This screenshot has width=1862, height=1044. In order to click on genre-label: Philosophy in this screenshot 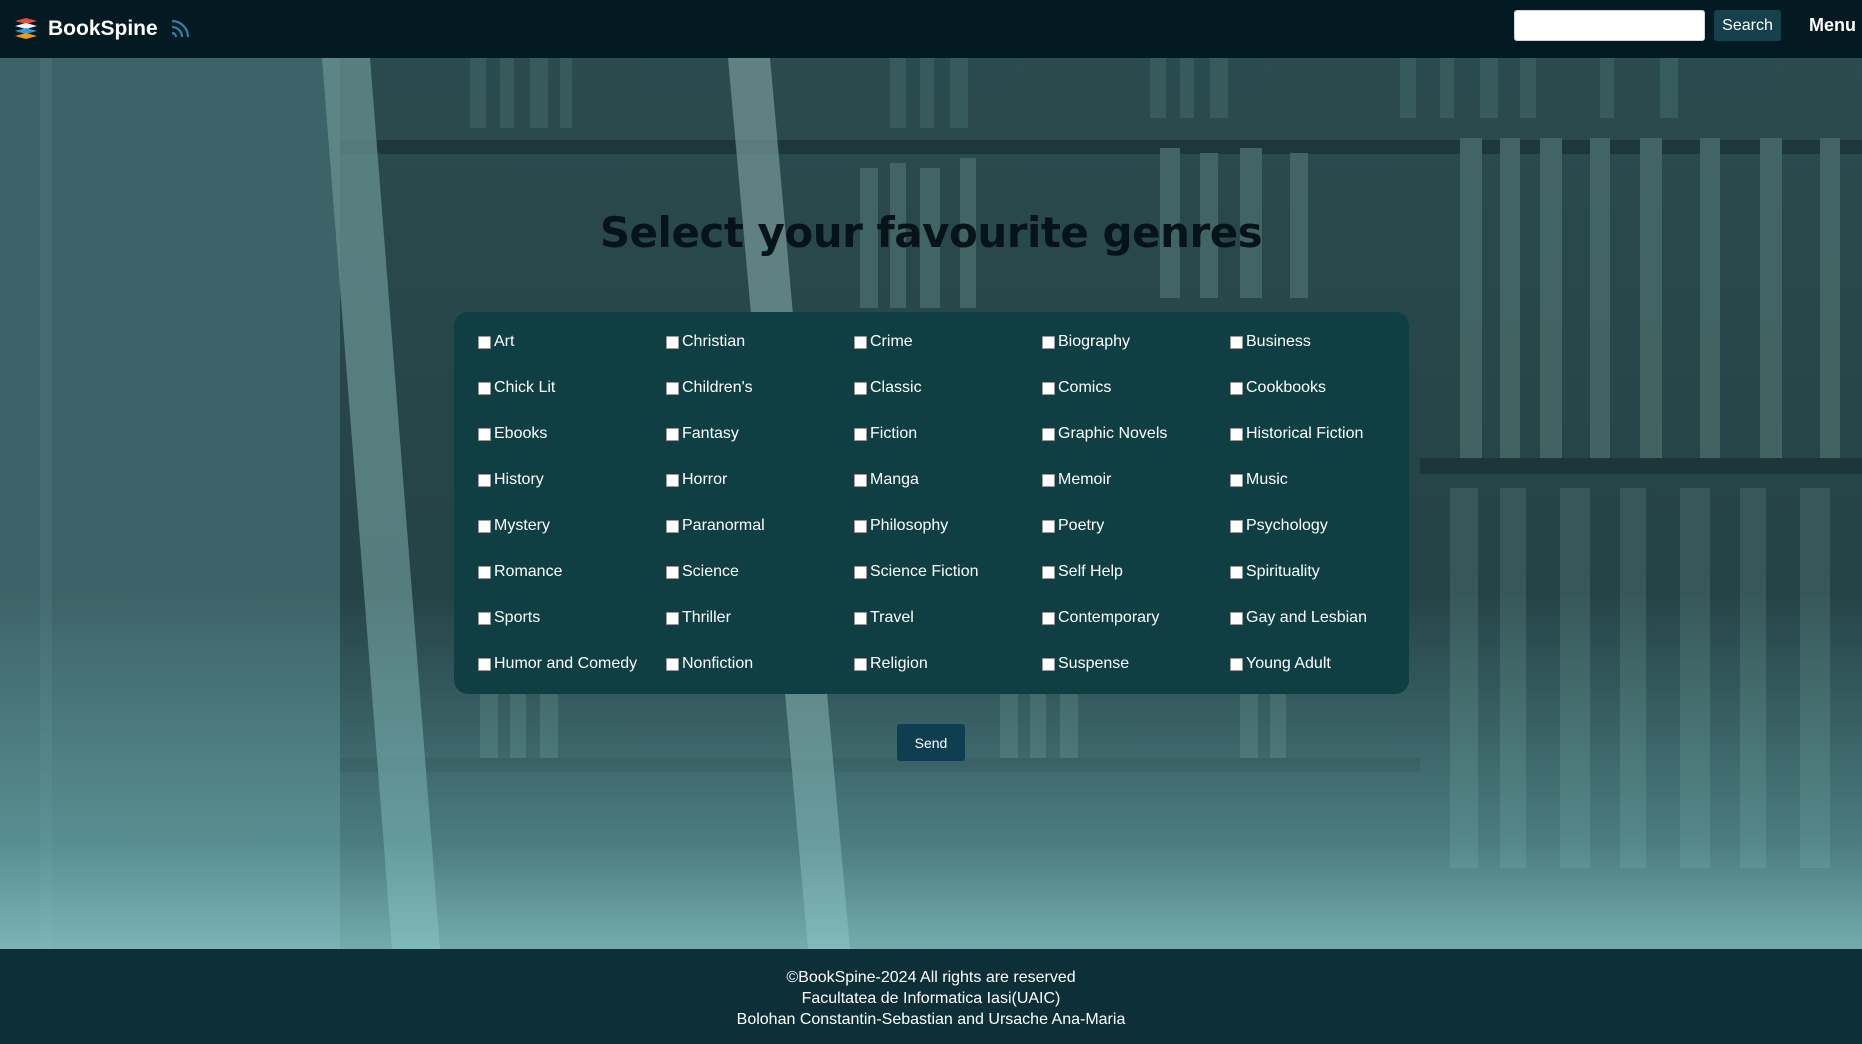, I will do `click(909, 525)`.